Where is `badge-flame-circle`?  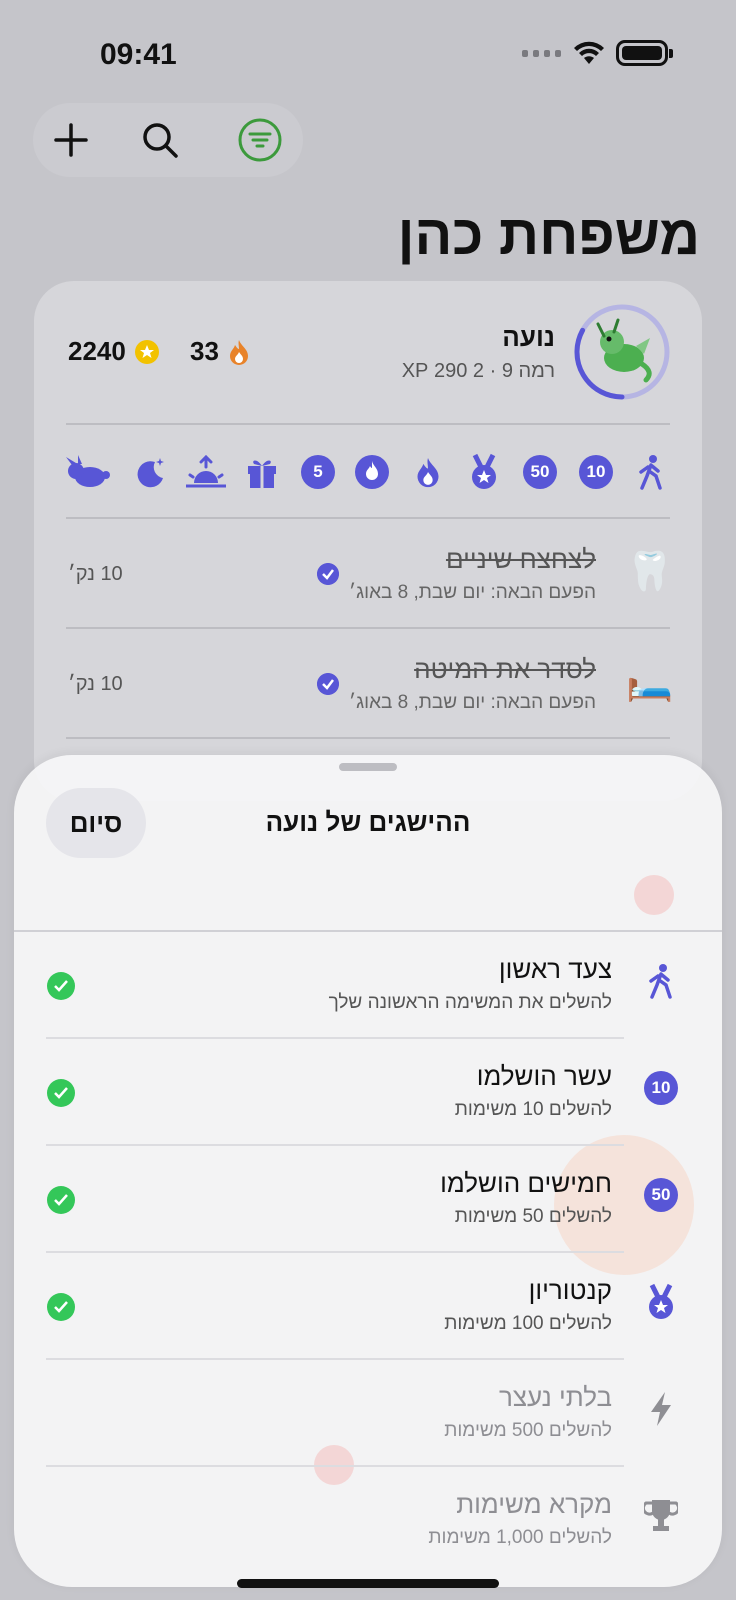
badge-flame-circle is located at coordinates (372, 472).